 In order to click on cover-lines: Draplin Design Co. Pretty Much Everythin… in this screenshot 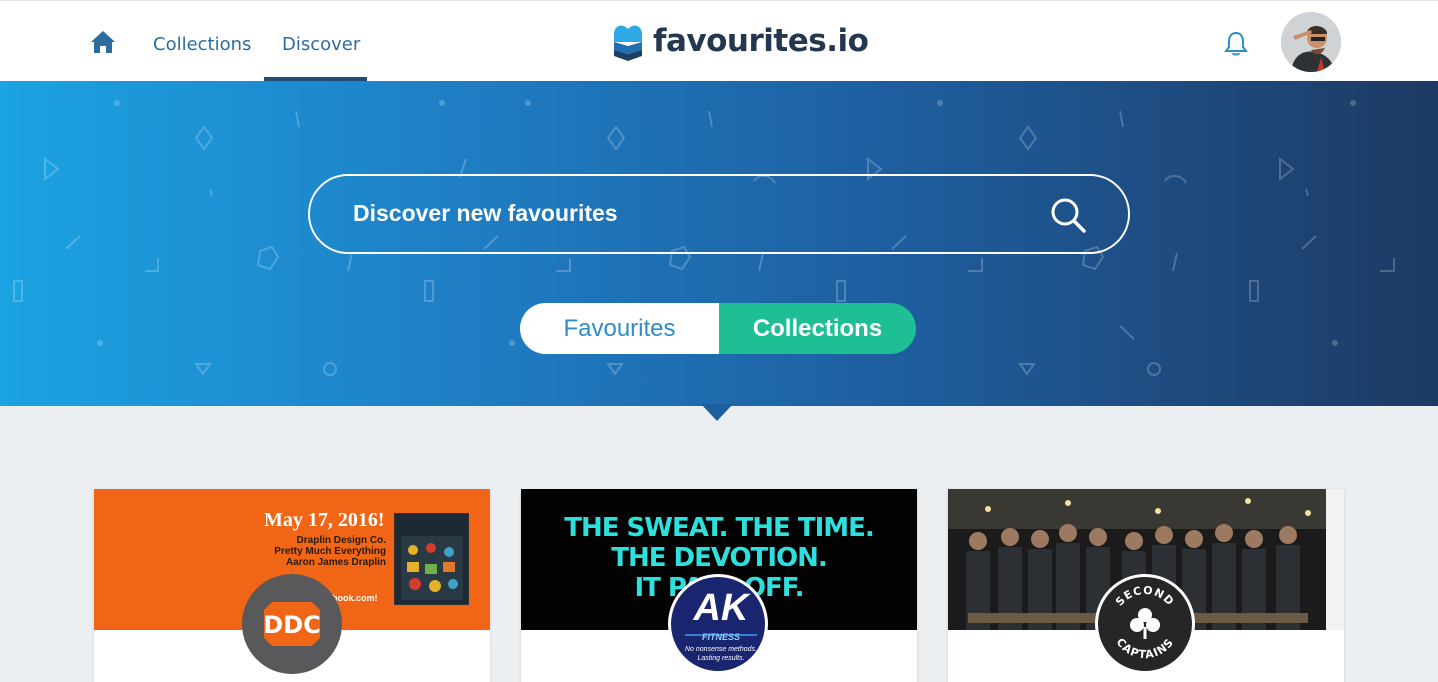, I will do `click(330, 551)`.